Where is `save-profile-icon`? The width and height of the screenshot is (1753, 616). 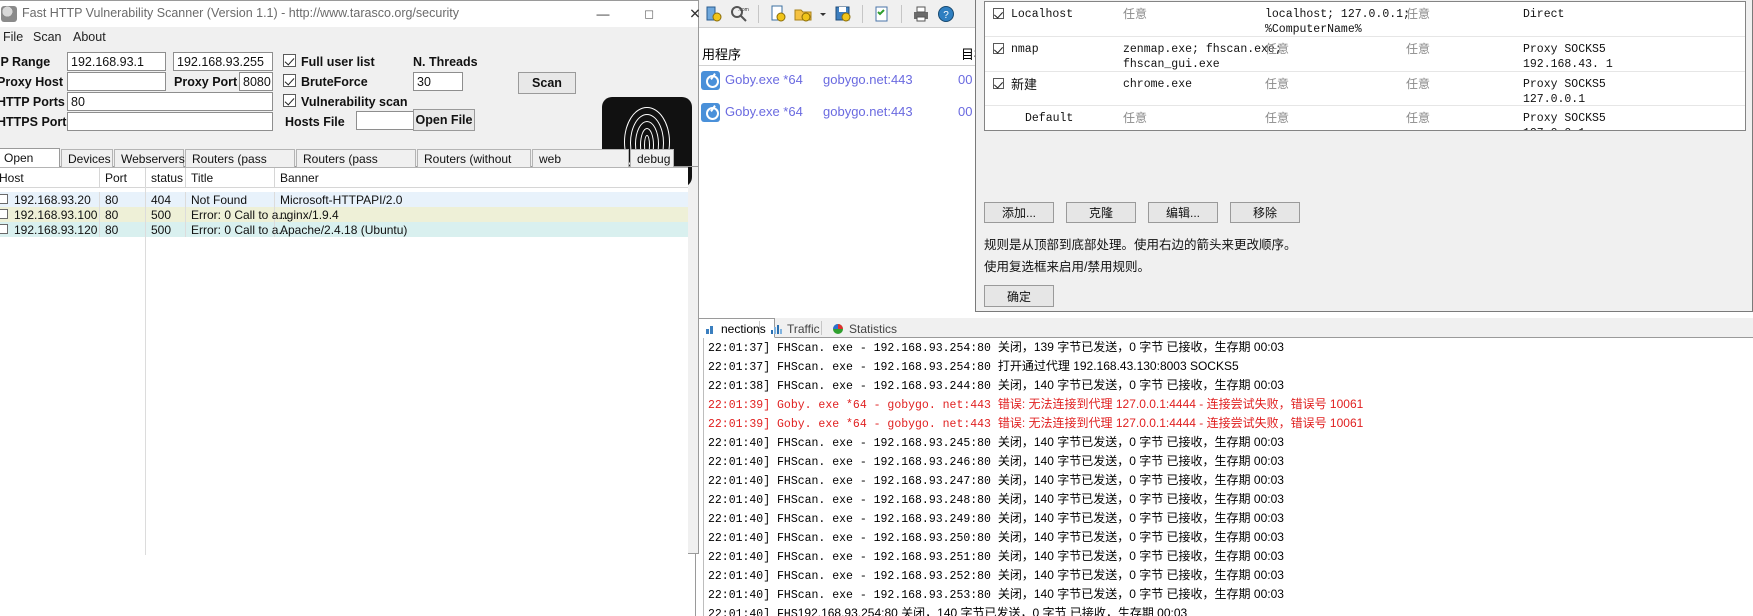 save-profile-icon is located at coordinates (843, 14).